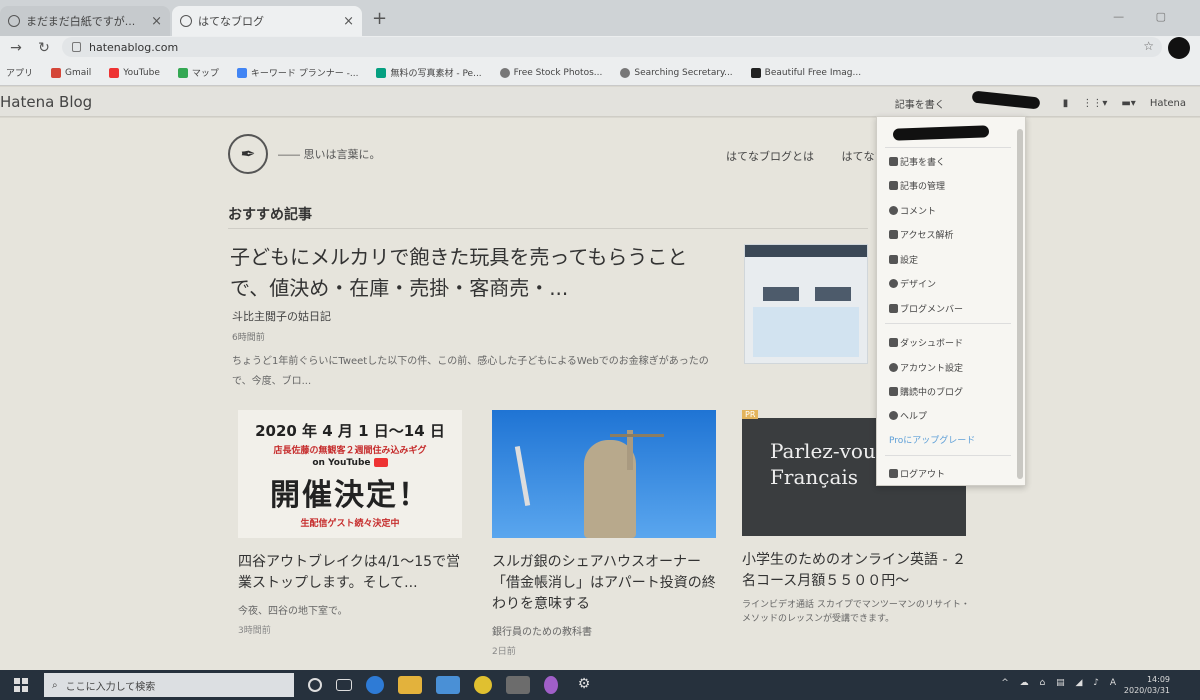 The image size is (1200, 700). I want to click on poster-youtube-line: on YouTube, so click(350, 463).